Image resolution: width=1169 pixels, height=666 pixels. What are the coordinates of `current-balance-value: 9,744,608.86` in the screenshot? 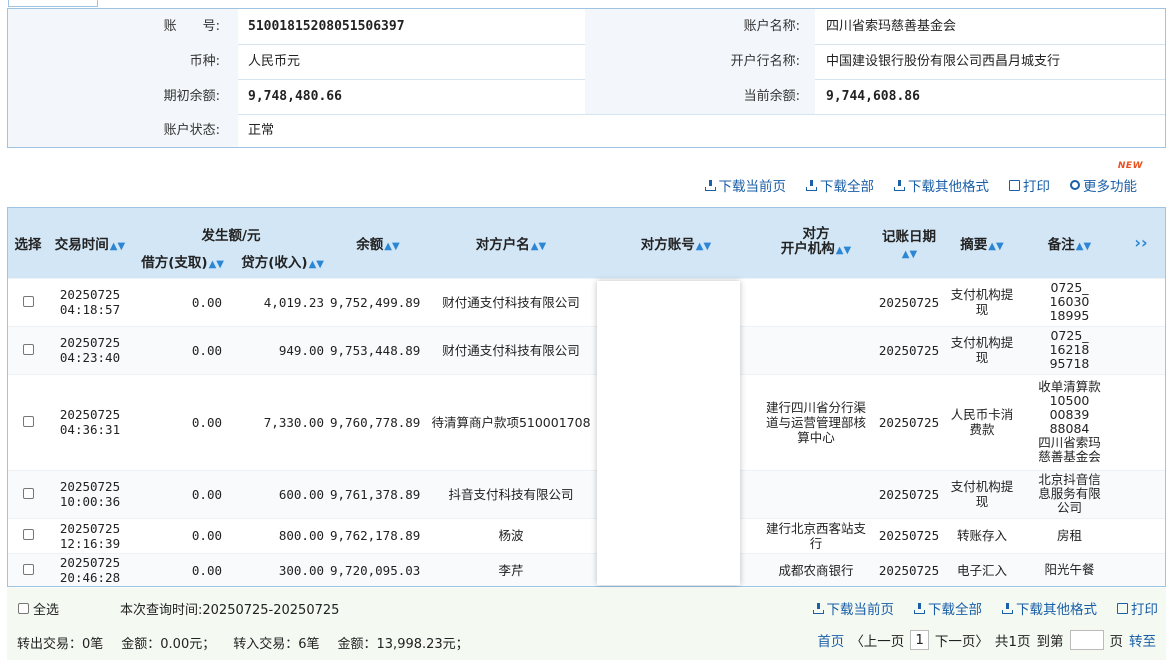 It's located at (873, 96).